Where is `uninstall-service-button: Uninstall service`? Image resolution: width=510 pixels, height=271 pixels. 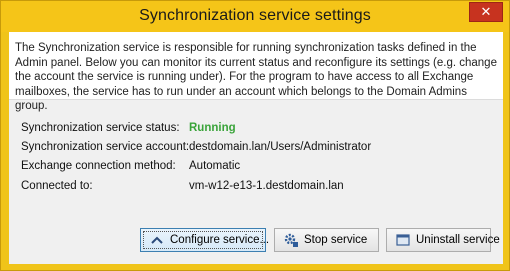
uninstall-service-button: Uninstall service is located at coordinates (443, 240).